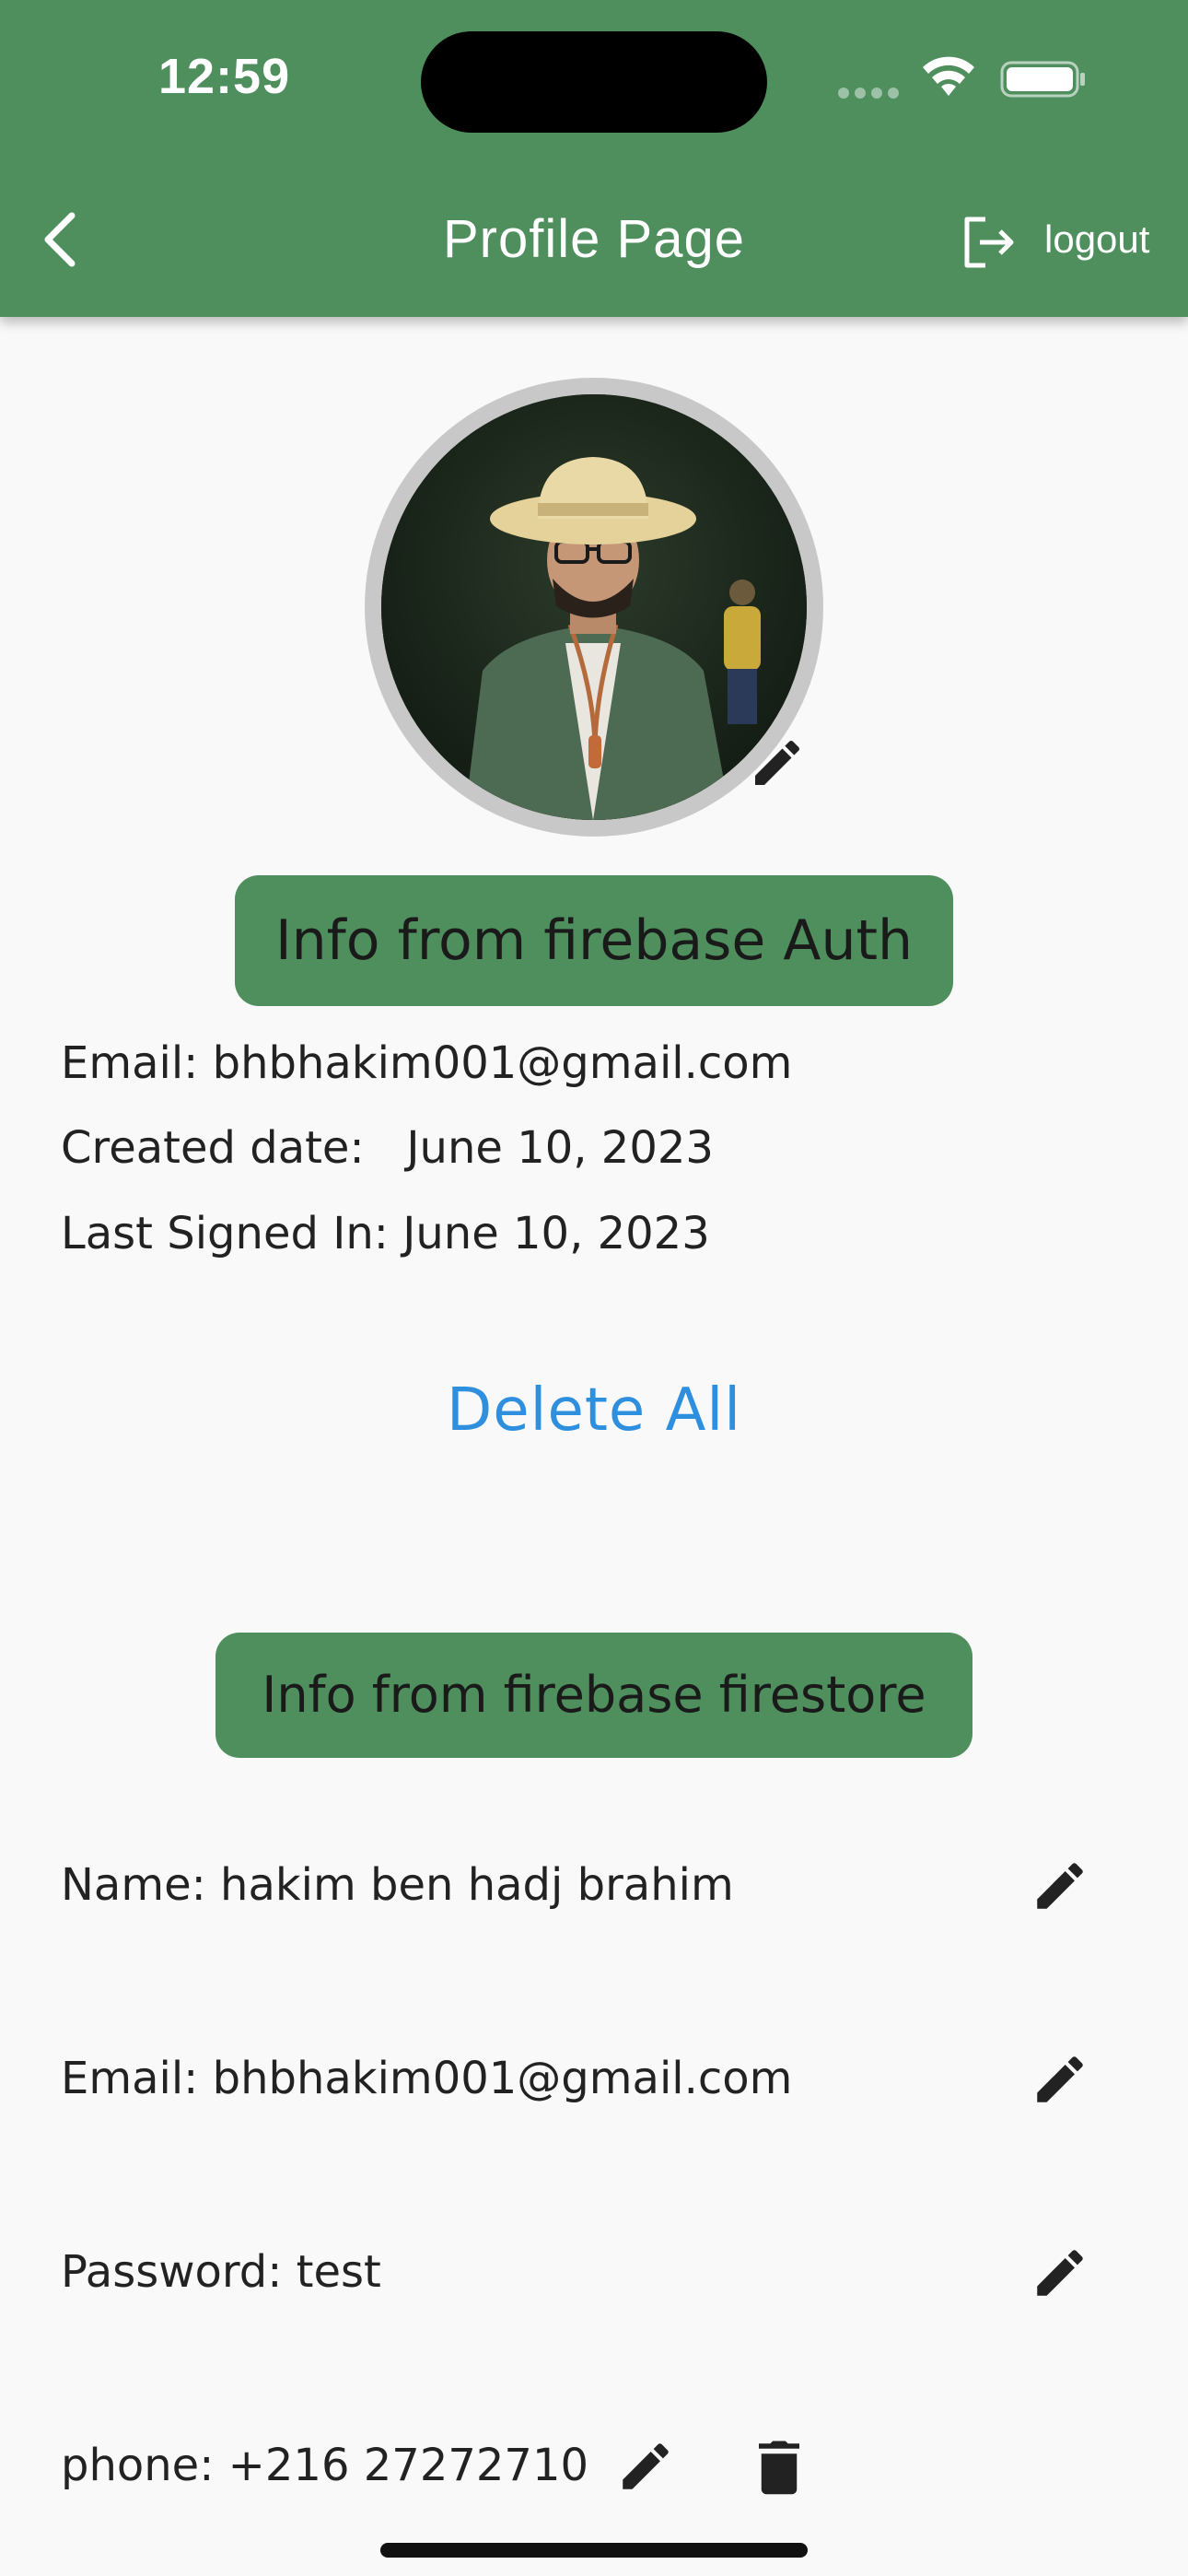 Image resolution: width=1188 pixels, height=2576 pixels. I want to click on logout-button: logout, so click(1068, 243).